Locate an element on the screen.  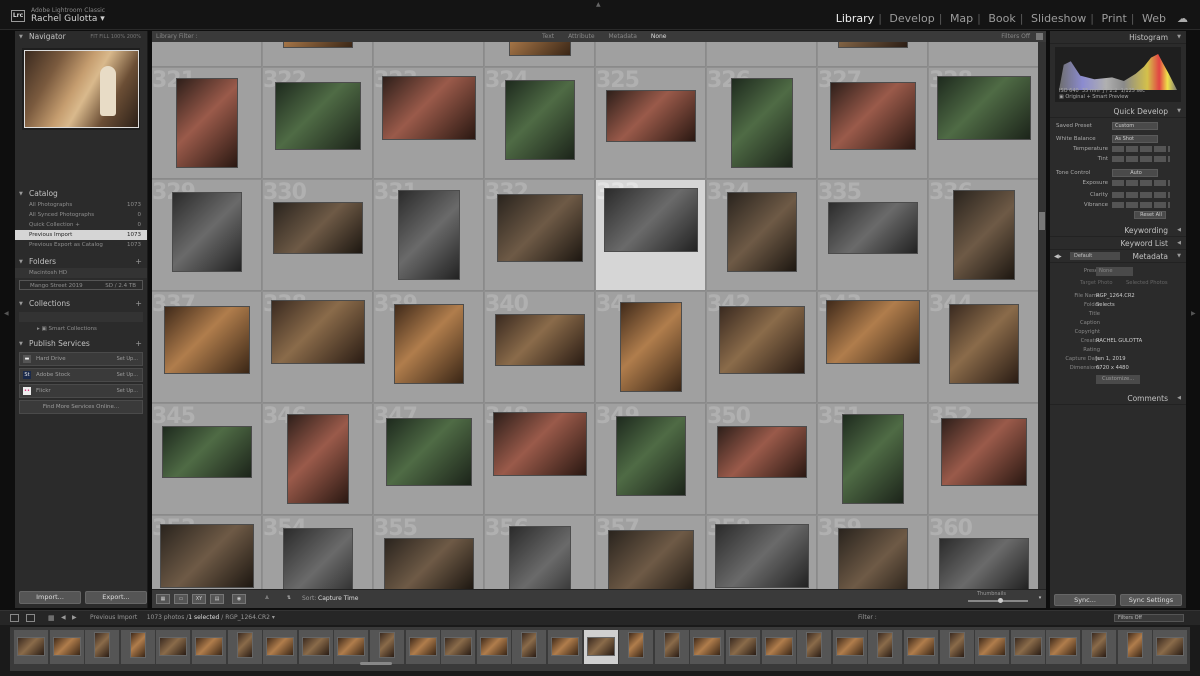
grid-cell: 340 is located at coordinates (540, 347).